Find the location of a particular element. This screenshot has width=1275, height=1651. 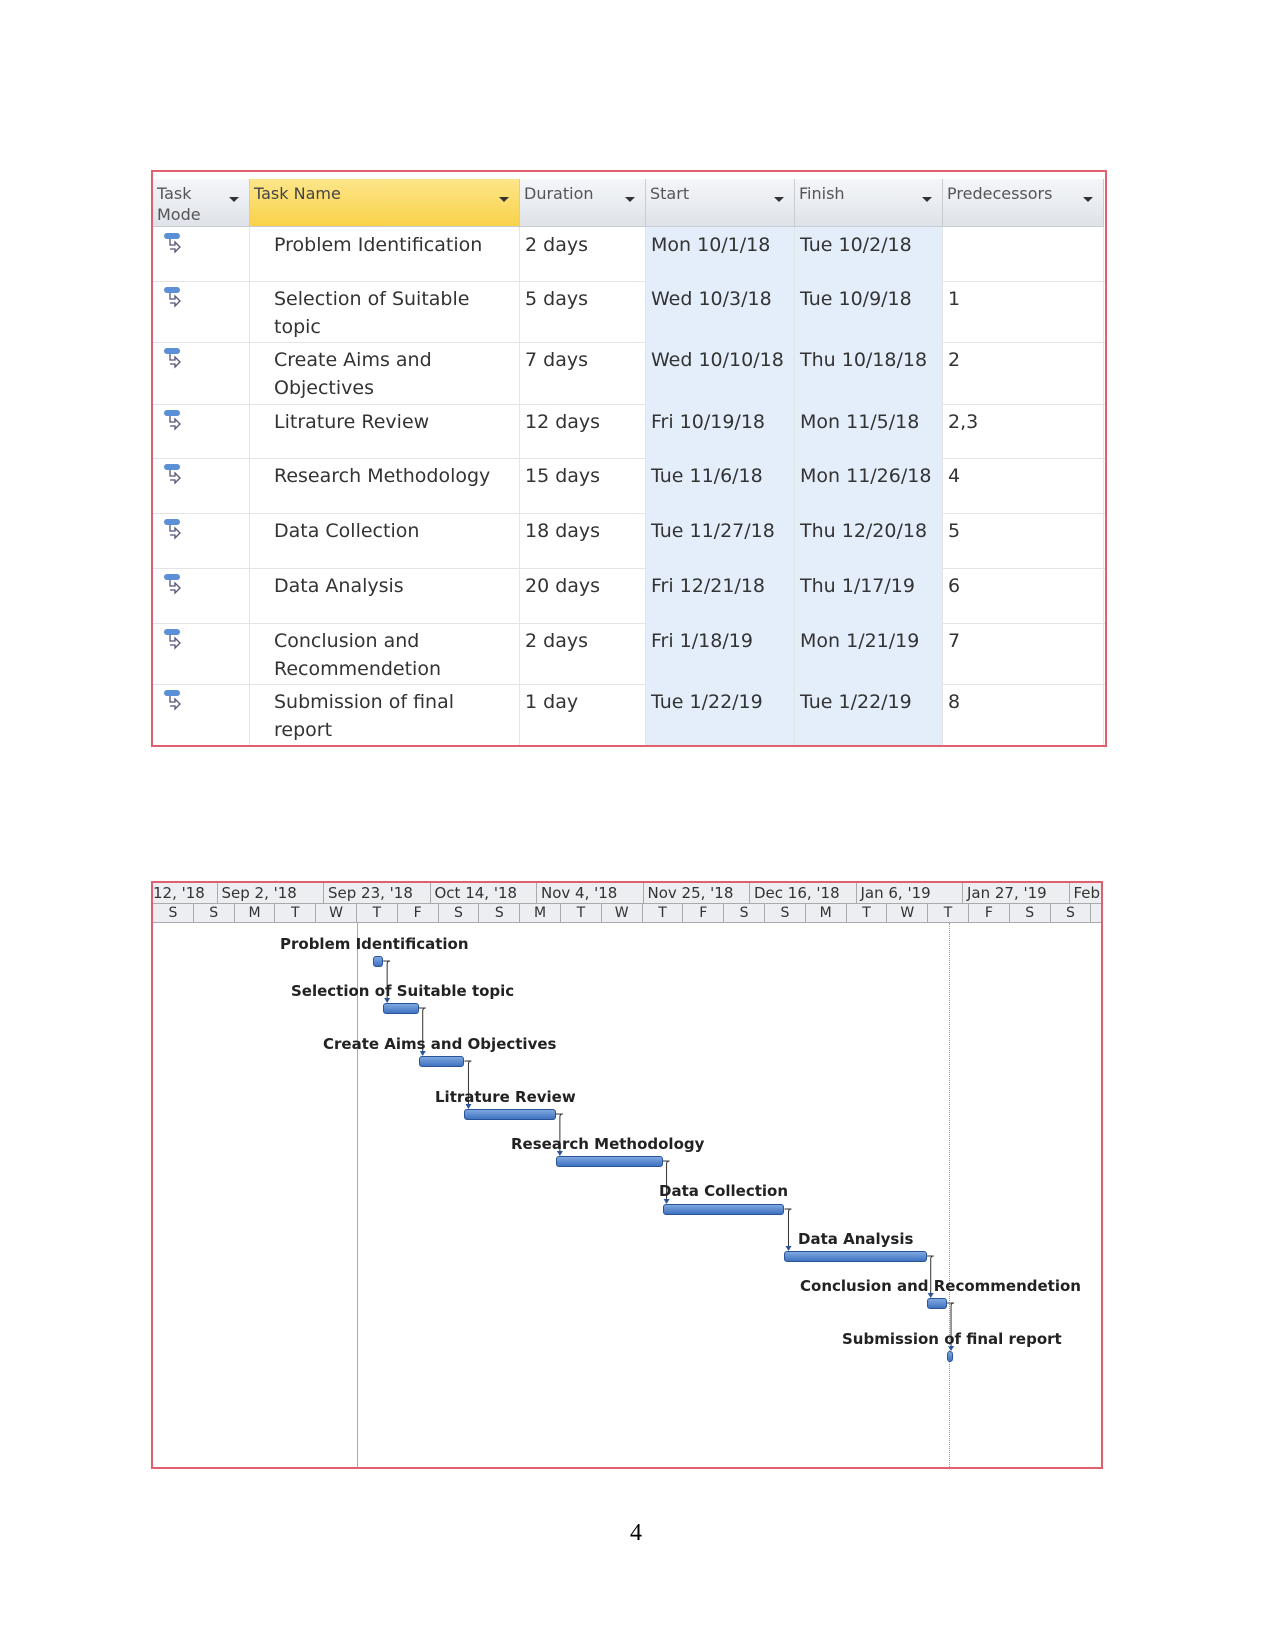

cell-predecessors: 2,3 is located at coordinates (1023, 431).